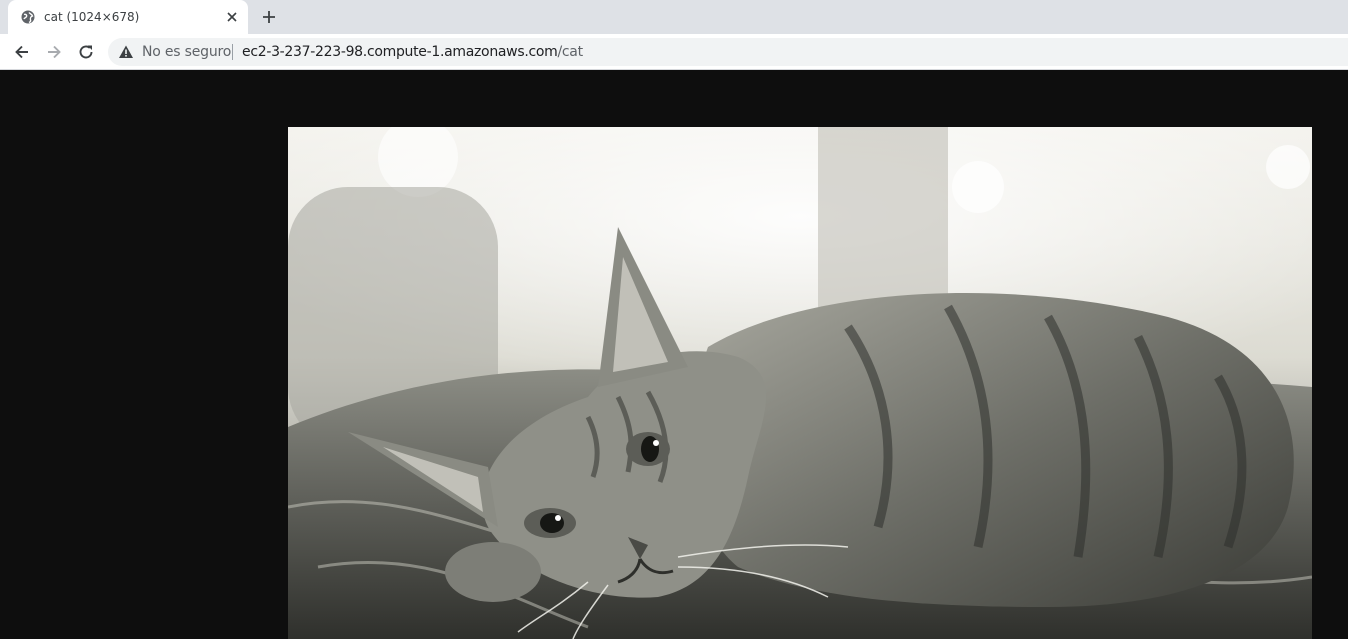  What do you see at coordinates (232, 17) in the screenshot?
I see `close-icon` at bounding box center [232, 17].